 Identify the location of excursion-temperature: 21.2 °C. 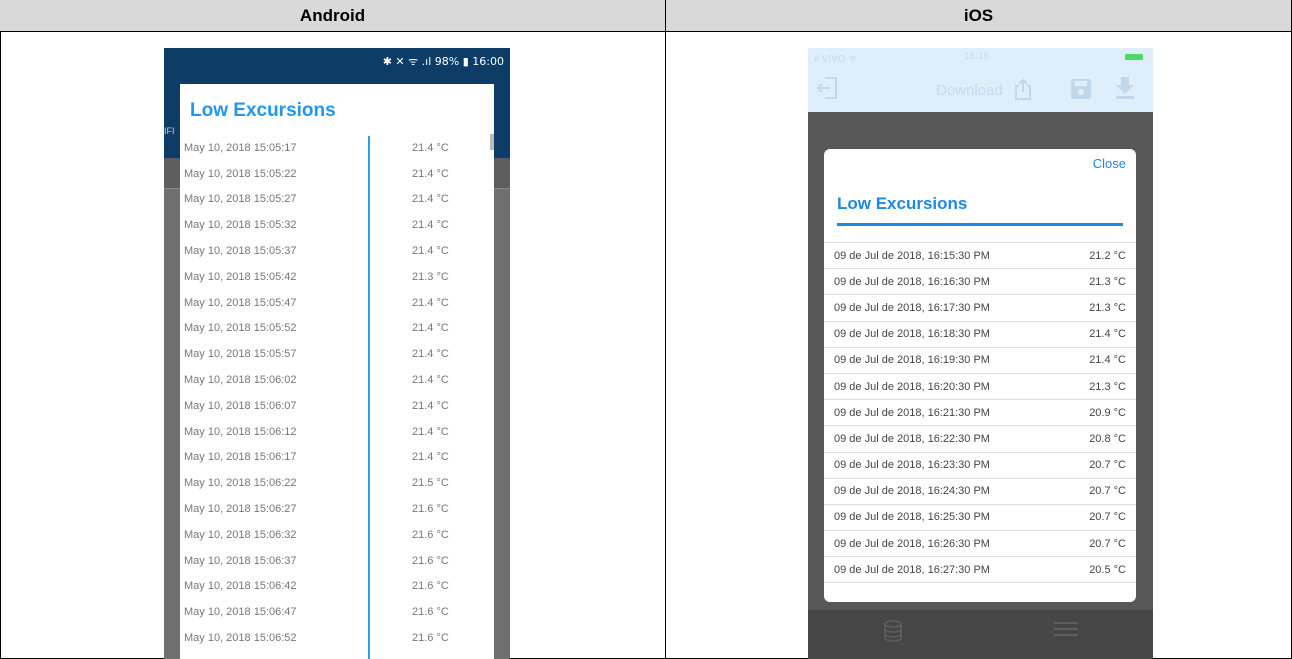
(1107, 255).